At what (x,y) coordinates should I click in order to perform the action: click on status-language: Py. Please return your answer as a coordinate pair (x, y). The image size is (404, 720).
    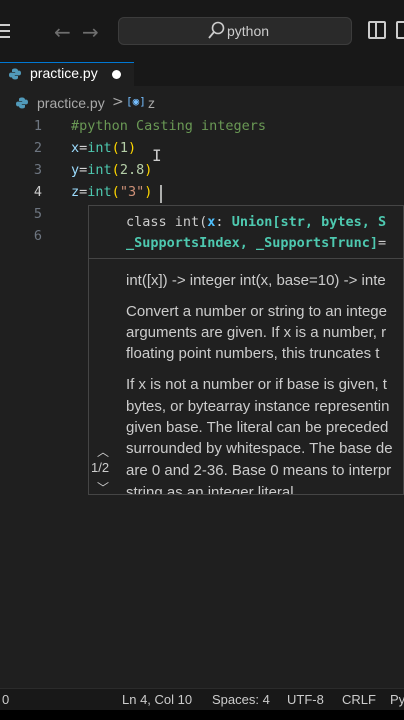
    Looking at the image, I should click on (397, 699).